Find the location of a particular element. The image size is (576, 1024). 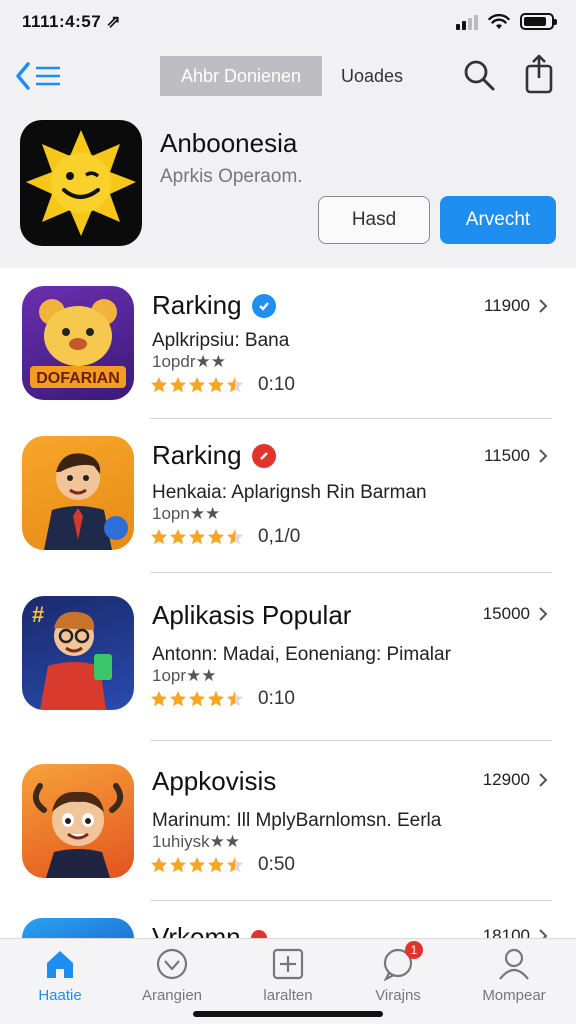

list-item: Vrkomn 18100 is located at coordinates (288, 929).